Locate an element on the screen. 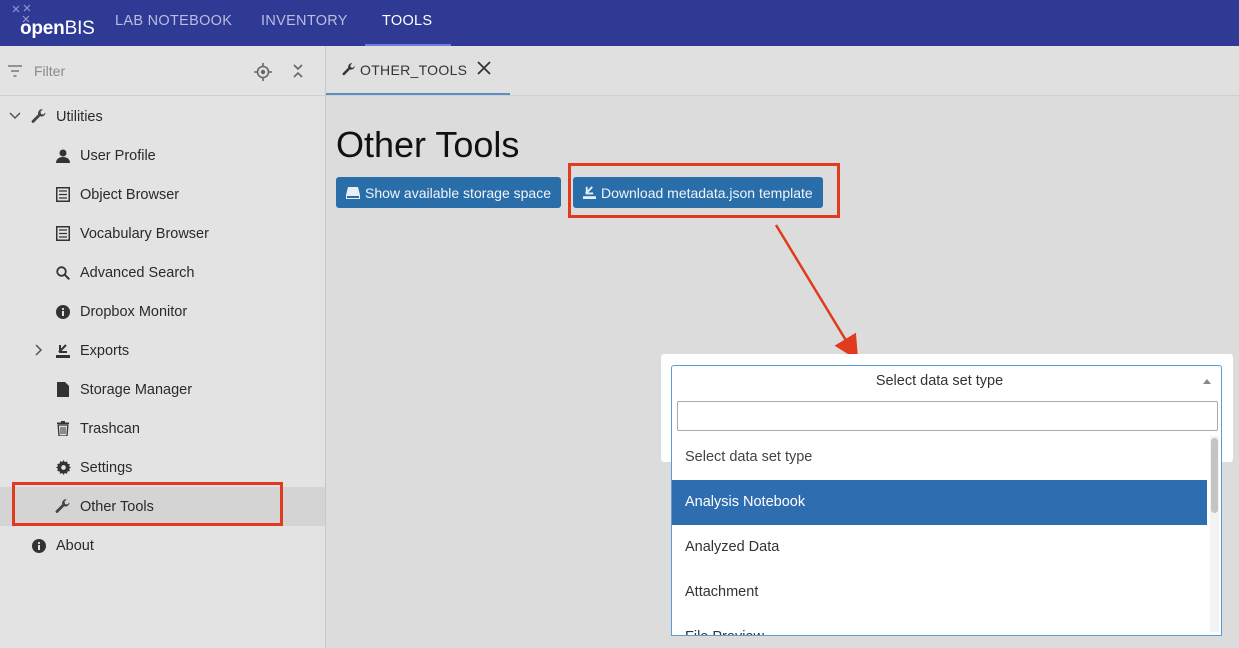  sidebar-item-advanced-search: Advanced Search is located at coordinates (124, 272).